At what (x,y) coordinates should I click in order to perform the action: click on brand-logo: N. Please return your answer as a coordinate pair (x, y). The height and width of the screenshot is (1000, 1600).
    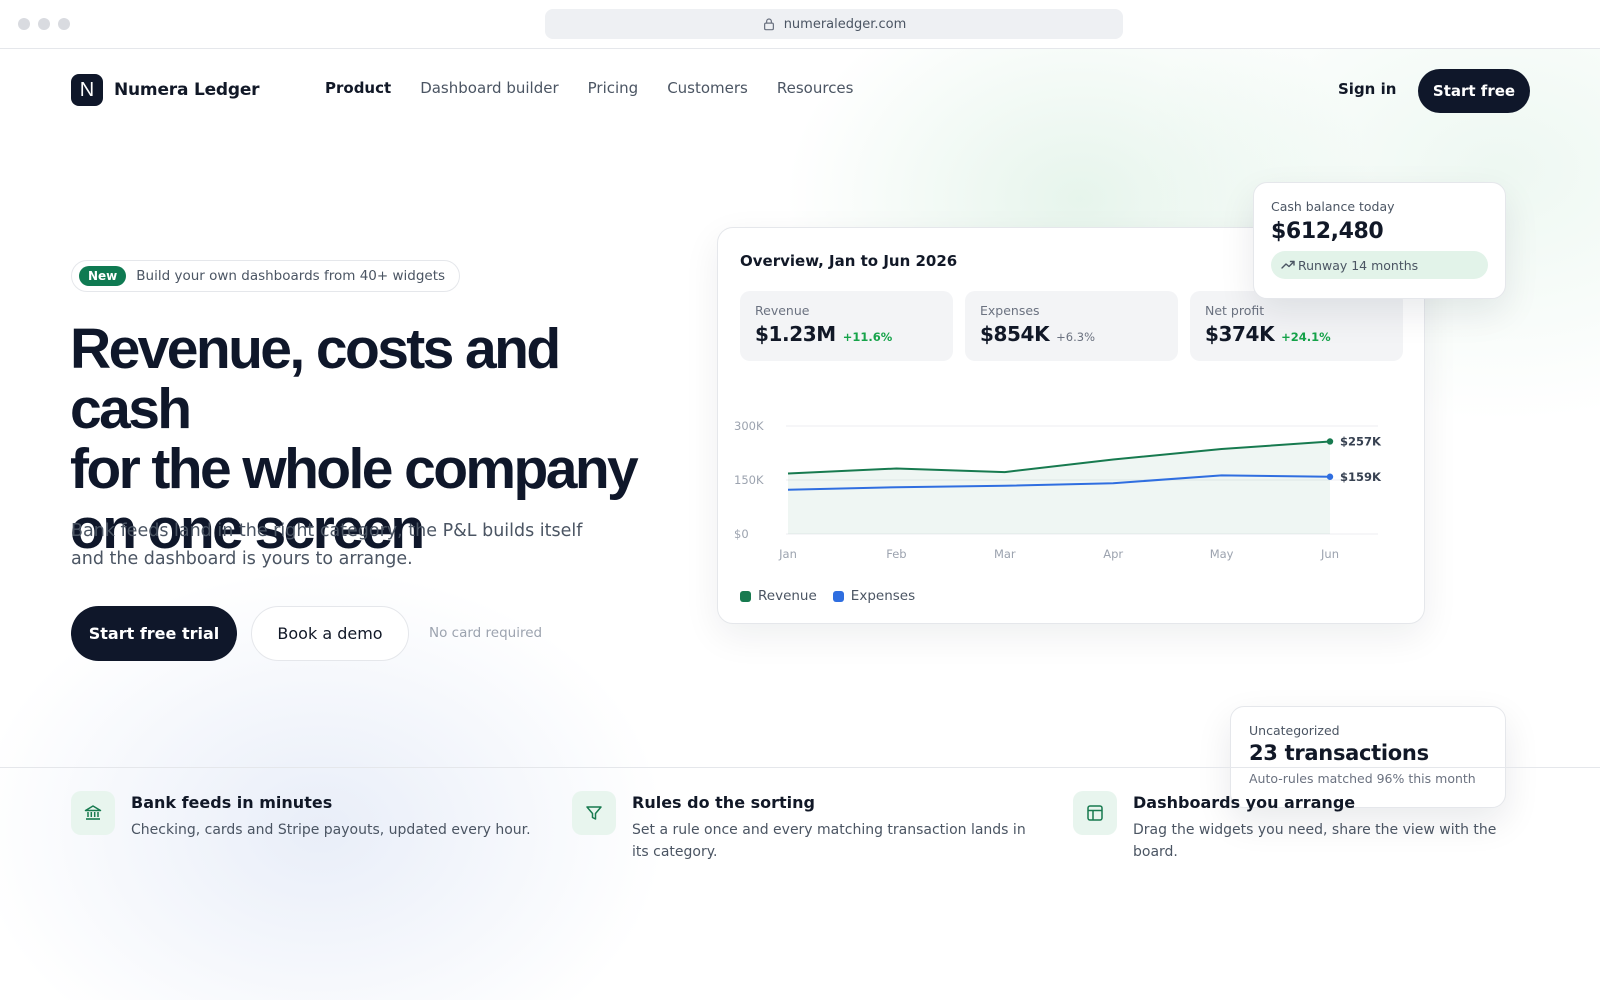
    Looking at the image, I should click on (87, 90).